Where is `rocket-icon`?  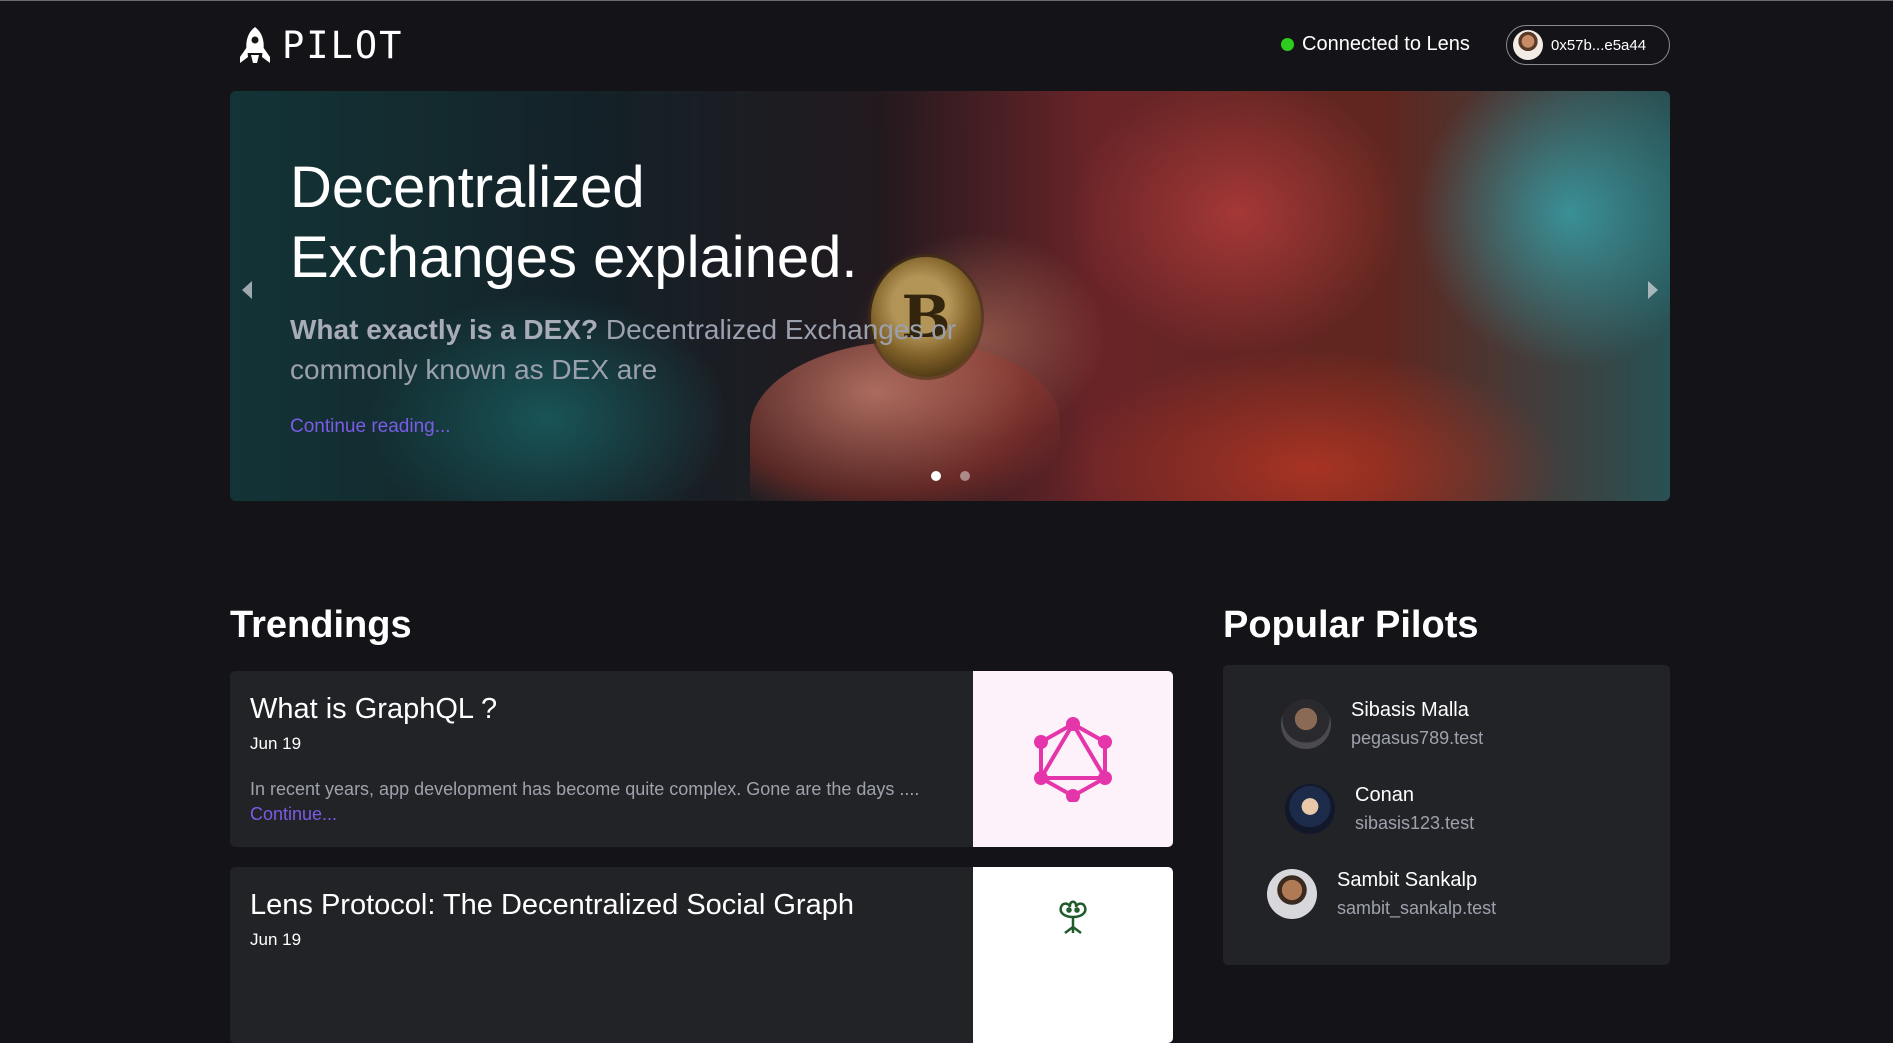
rocket-icon is located at coordinates (255, 44).